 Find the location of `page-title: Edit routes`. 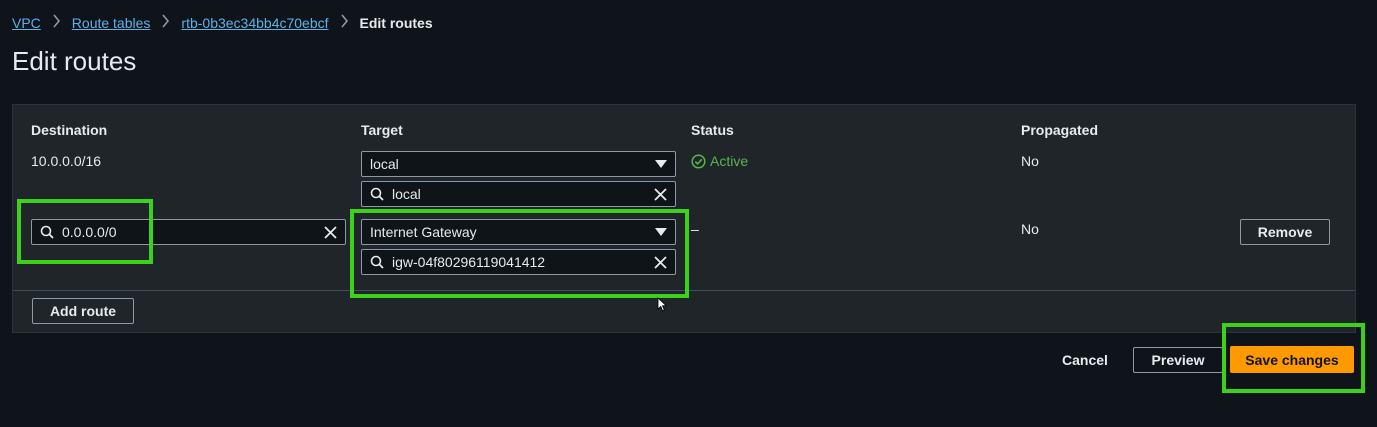

page-title: Edit routes is located at coordinates (74, 61).